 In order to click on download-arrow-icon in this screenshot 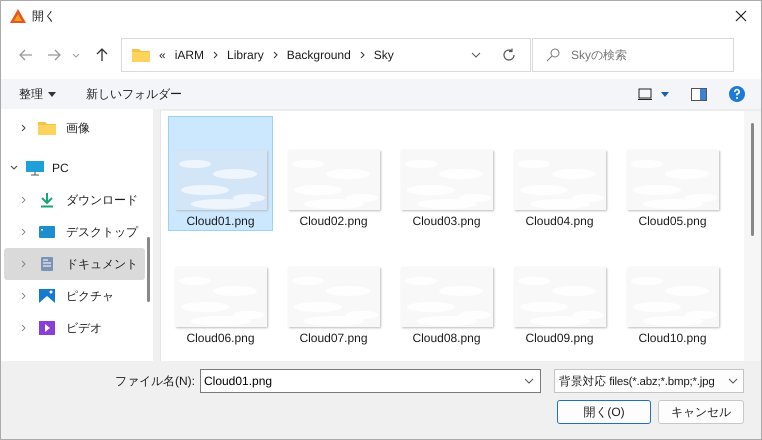, I will do `click(47, 200)`.